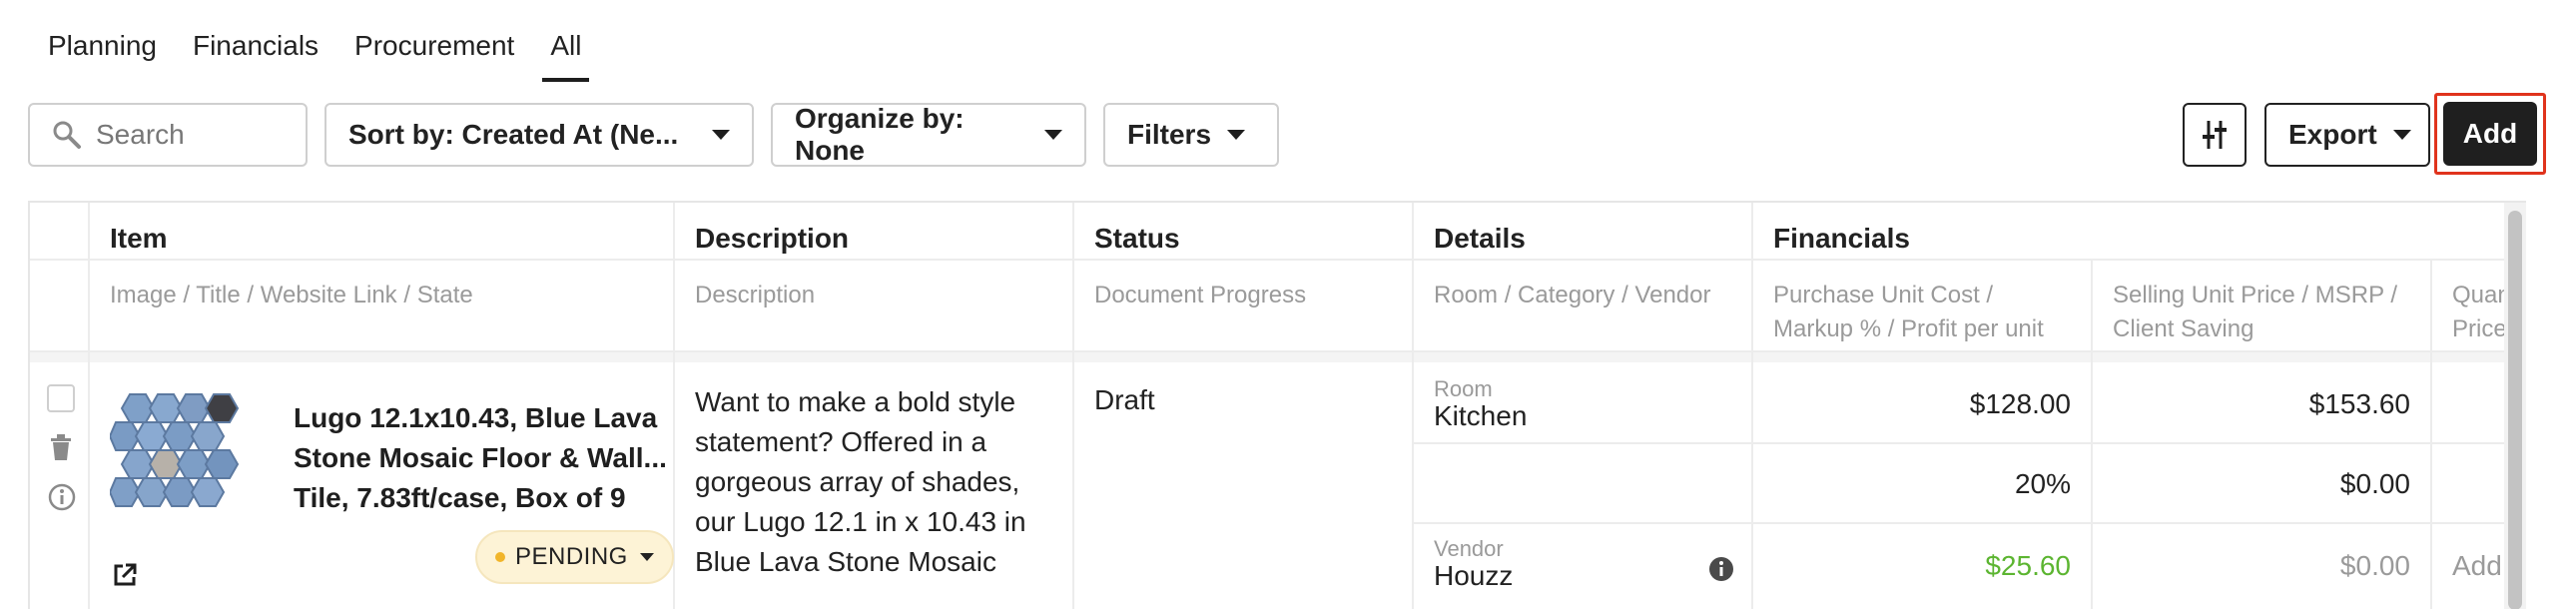 Image resolution: width=2576 pixels, height=609 pixels. What do you see at coordinates (1278, 357) in the screenshot?
I see `header-separator` at bounding box center [1278, 357].